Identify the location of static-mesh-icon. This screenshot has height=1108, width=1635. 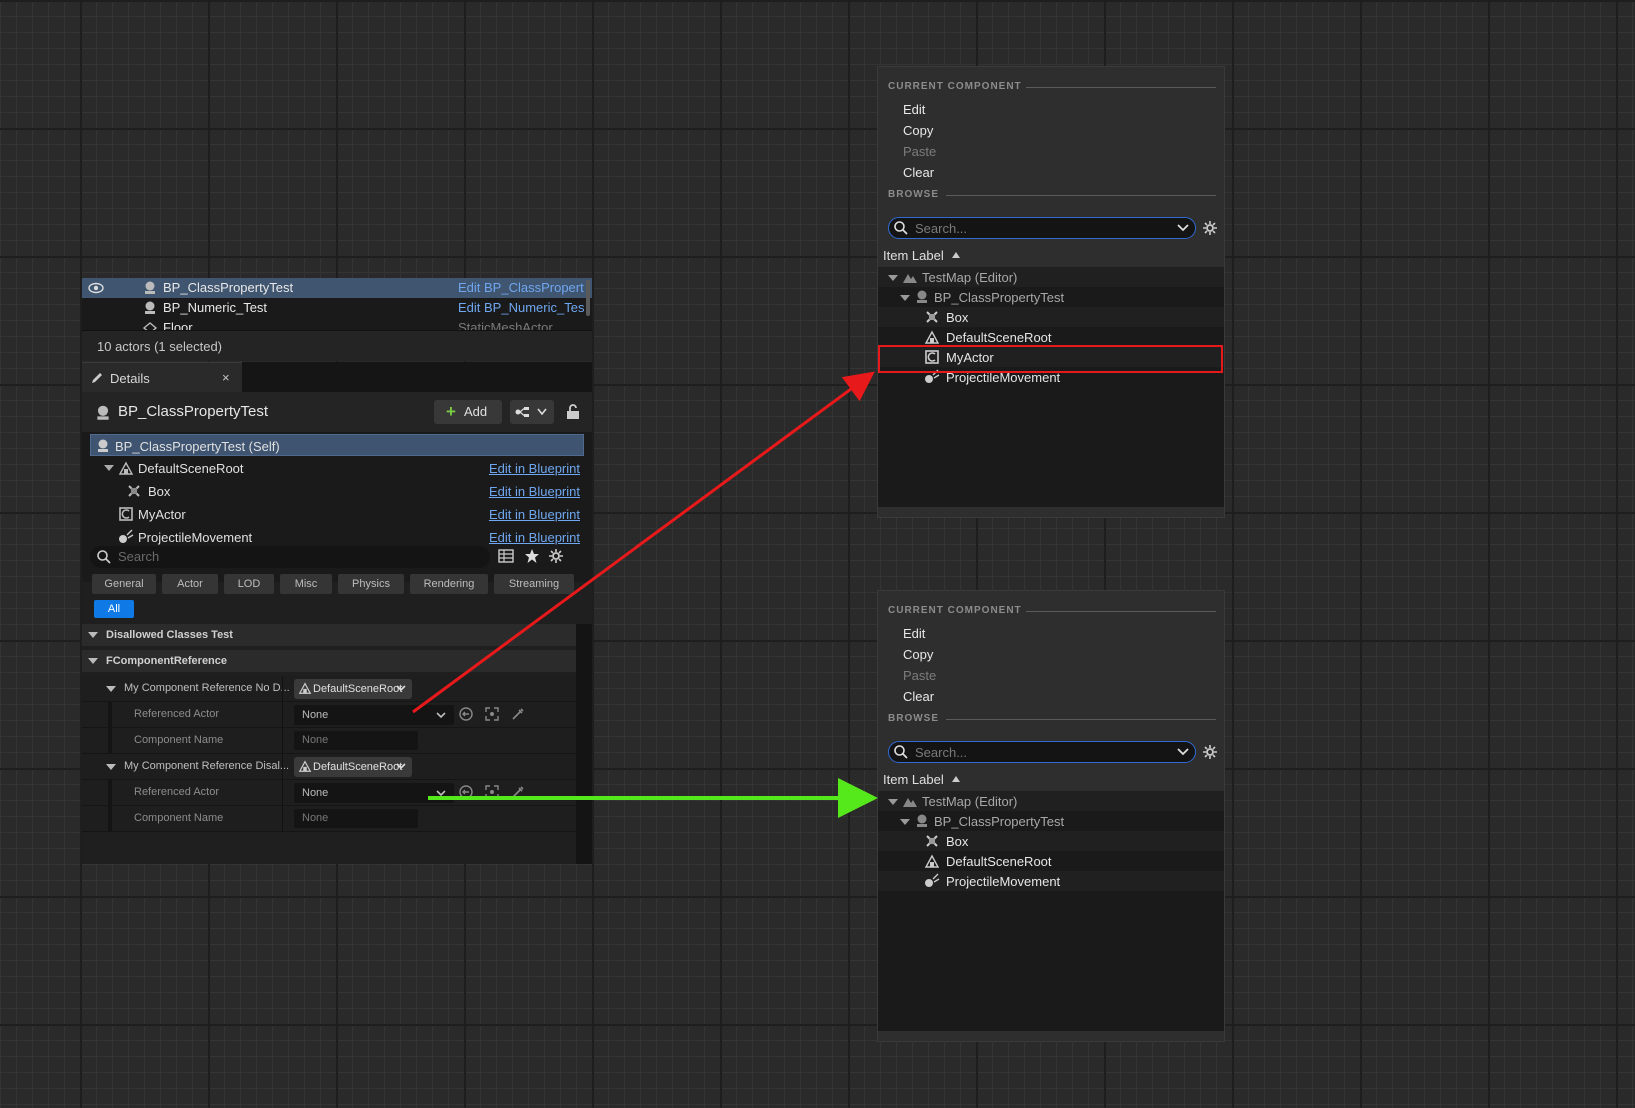
(150, 326).